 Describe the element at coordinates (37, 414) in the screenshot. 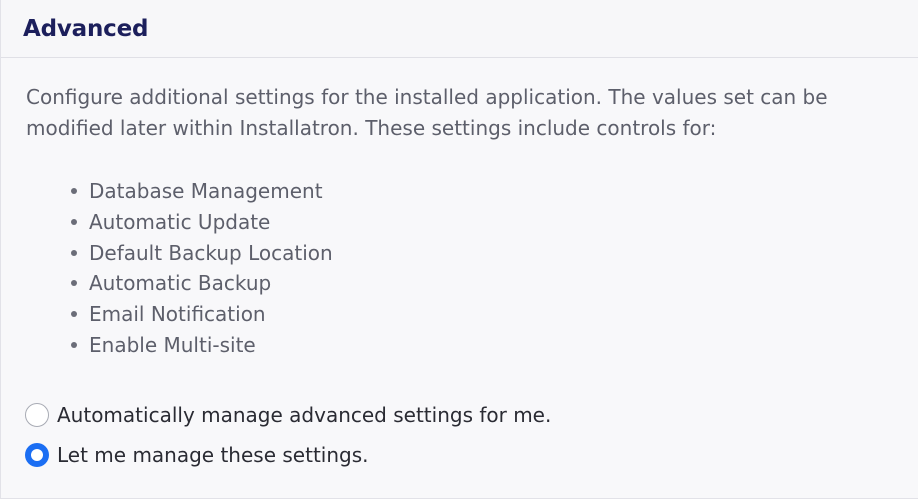

I see `auto-manage-radio` at that location.